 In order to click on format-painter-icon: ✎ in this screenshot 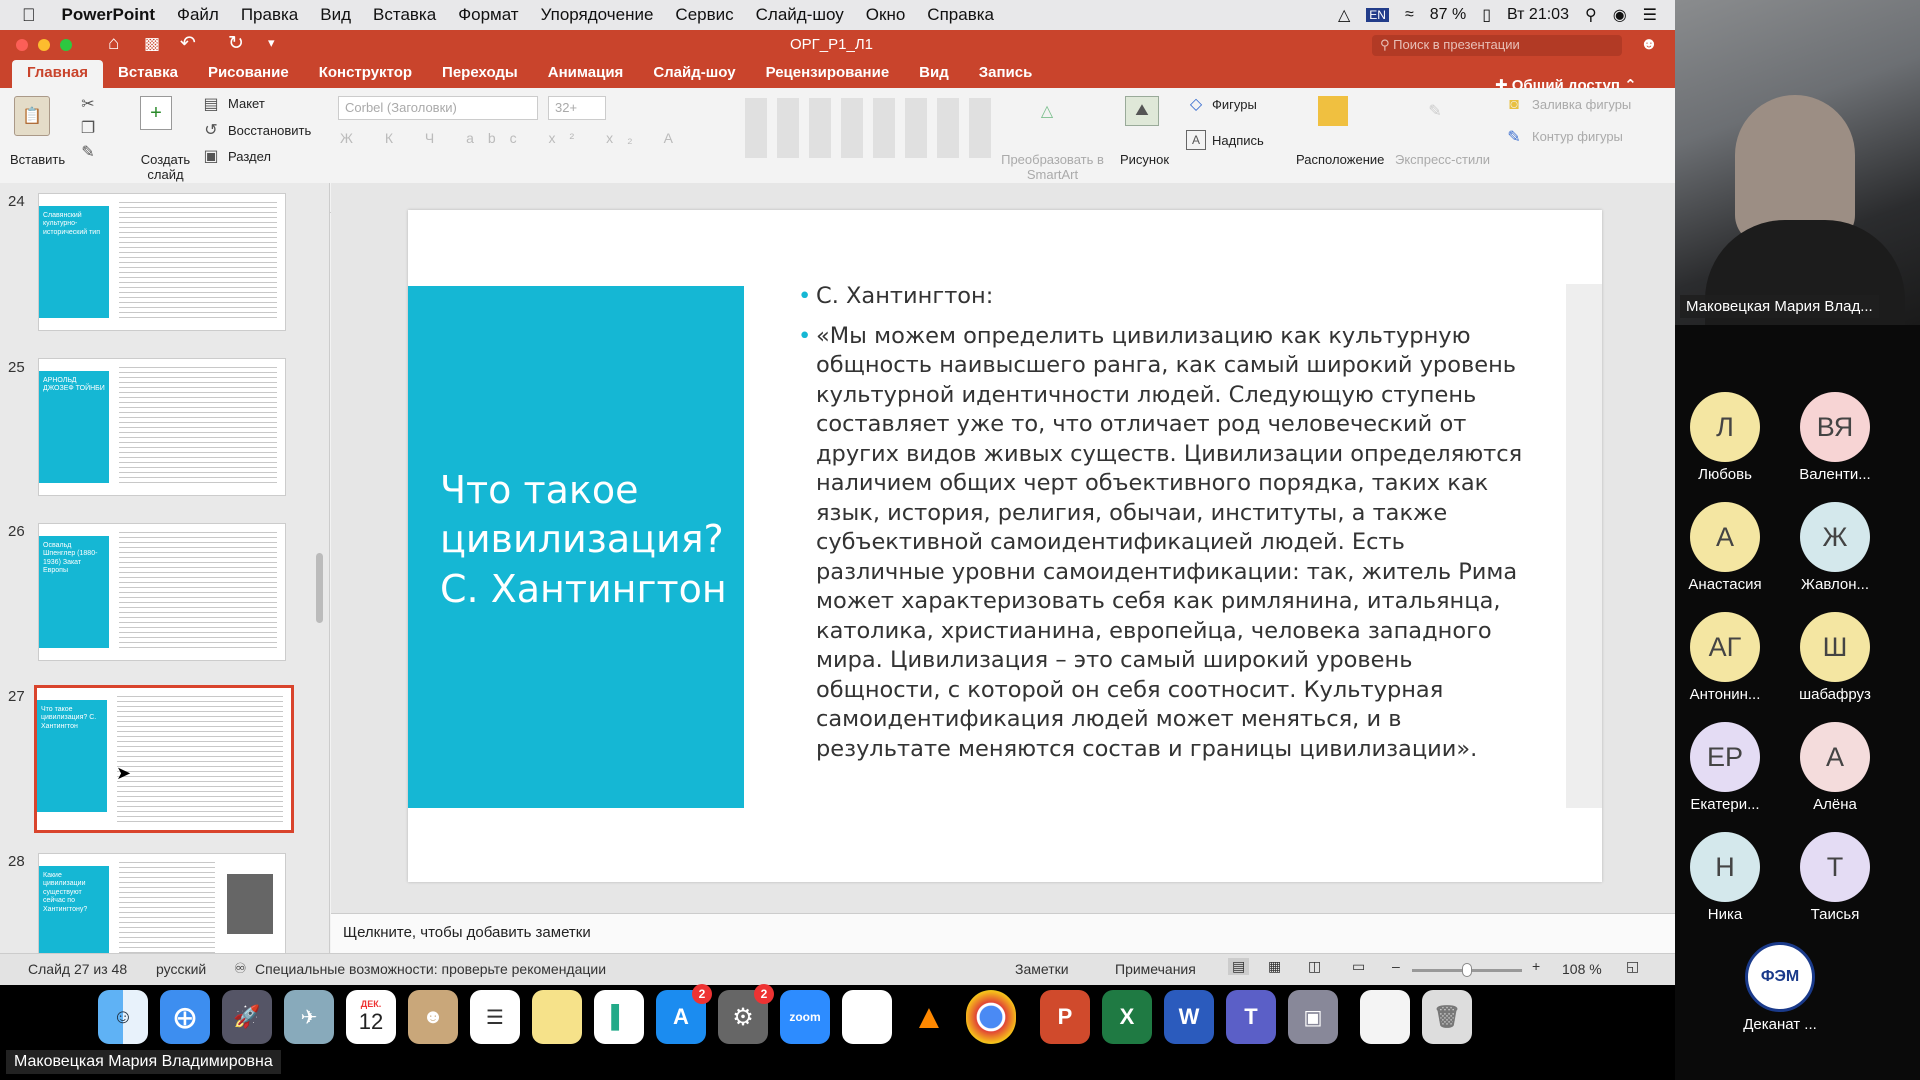, I will do `click(88, 152)`.